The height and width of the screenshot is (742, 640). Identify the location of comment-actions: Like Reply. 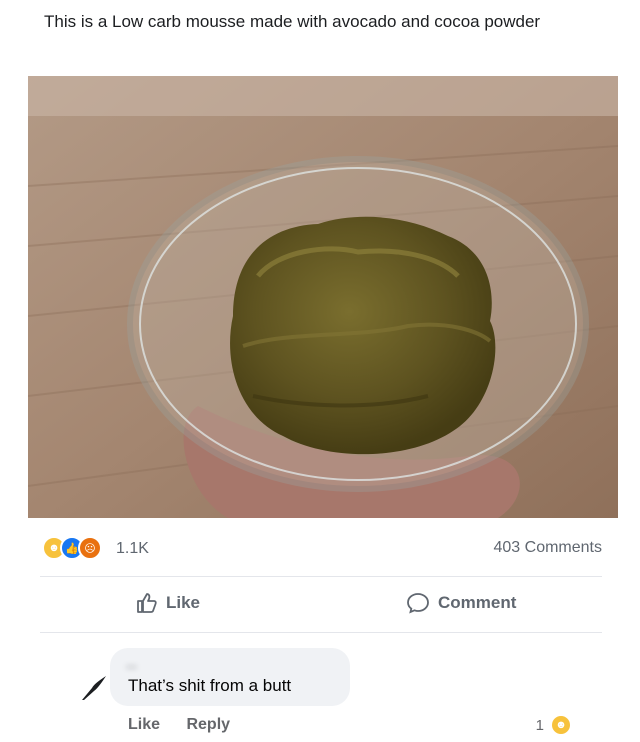
(190, 725).